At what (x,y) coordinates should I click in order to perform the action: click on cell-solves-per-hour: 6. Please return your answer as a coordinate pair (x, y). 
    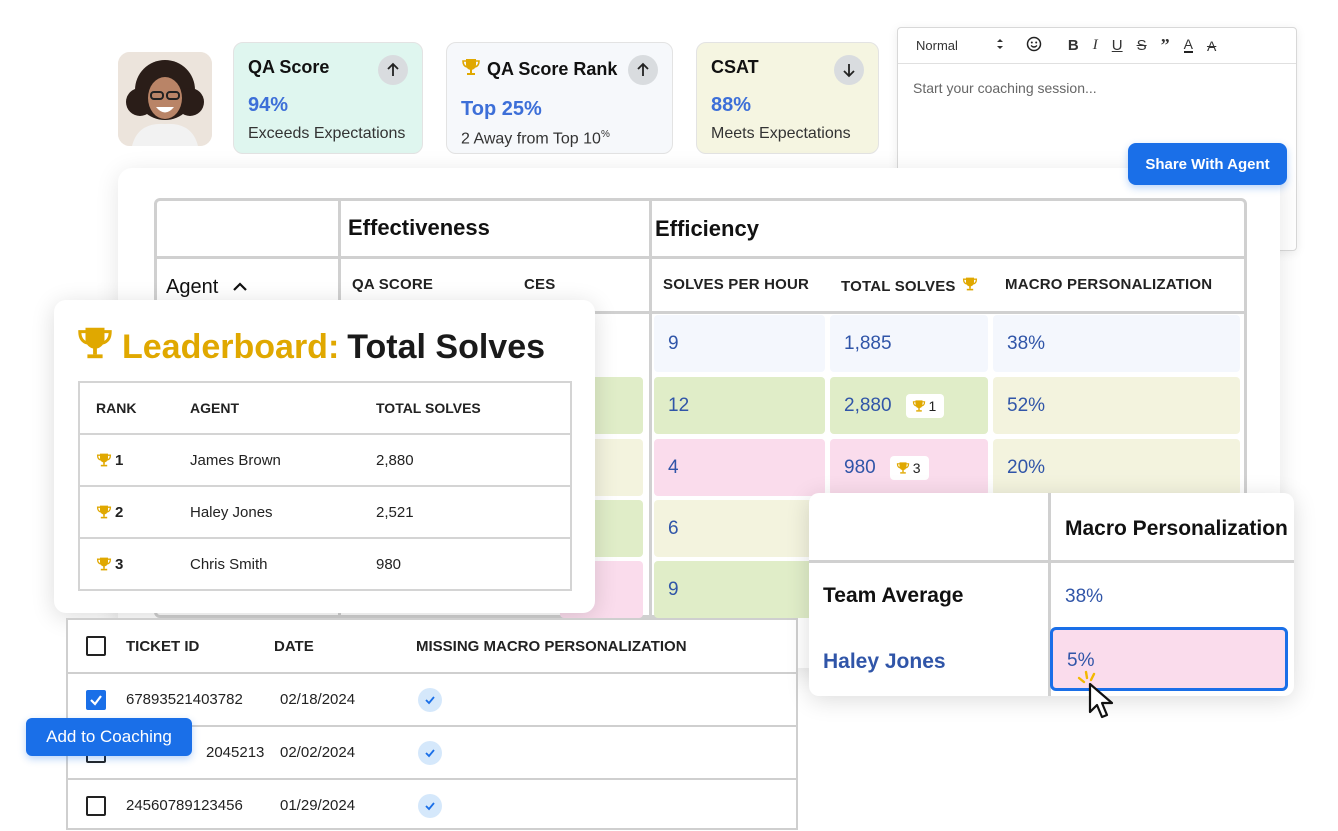
    Looking at the image, I should click on (739, 528).